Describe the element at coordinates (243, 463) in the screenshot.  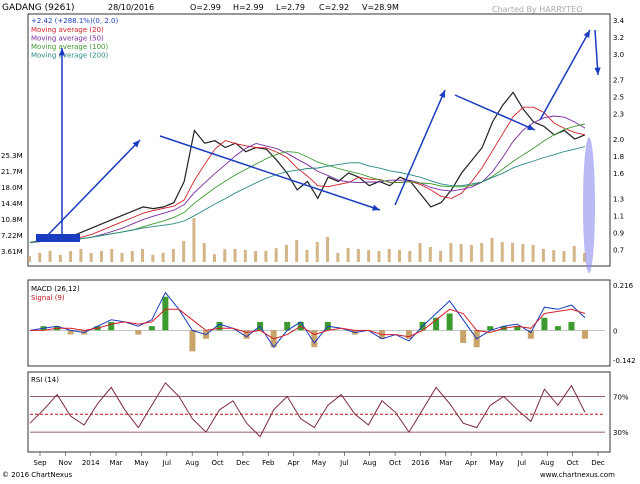
I see `x-tick-label: Dec` at that location.